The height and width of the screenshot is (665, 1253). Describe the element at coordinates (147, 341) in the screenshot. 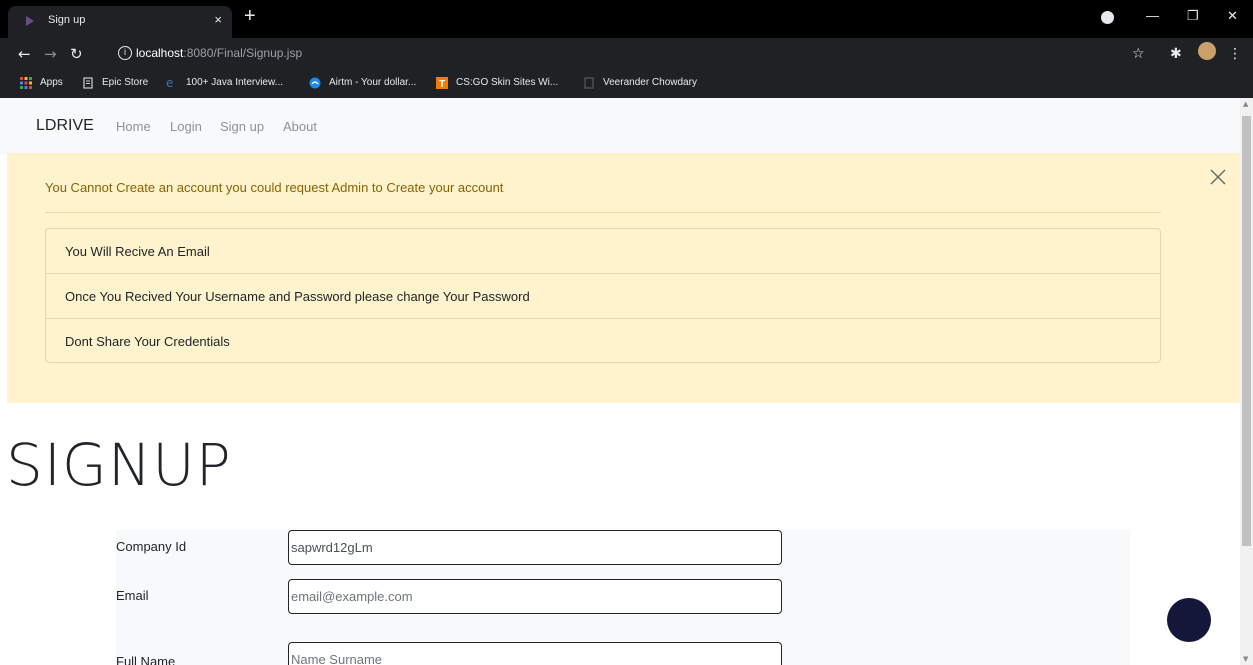

I see `list-item-text: Dont Share Your Credentials` at that location.